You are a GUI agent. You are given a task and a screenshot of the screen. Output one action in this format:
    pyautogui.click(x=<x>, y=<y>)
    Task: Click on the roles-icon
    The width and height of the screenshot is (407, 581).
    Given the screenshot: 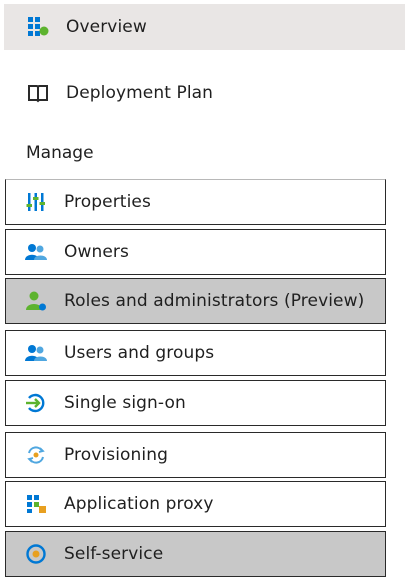 What is the action you would take?
    pyautogui.click(x=36, y=301)
    